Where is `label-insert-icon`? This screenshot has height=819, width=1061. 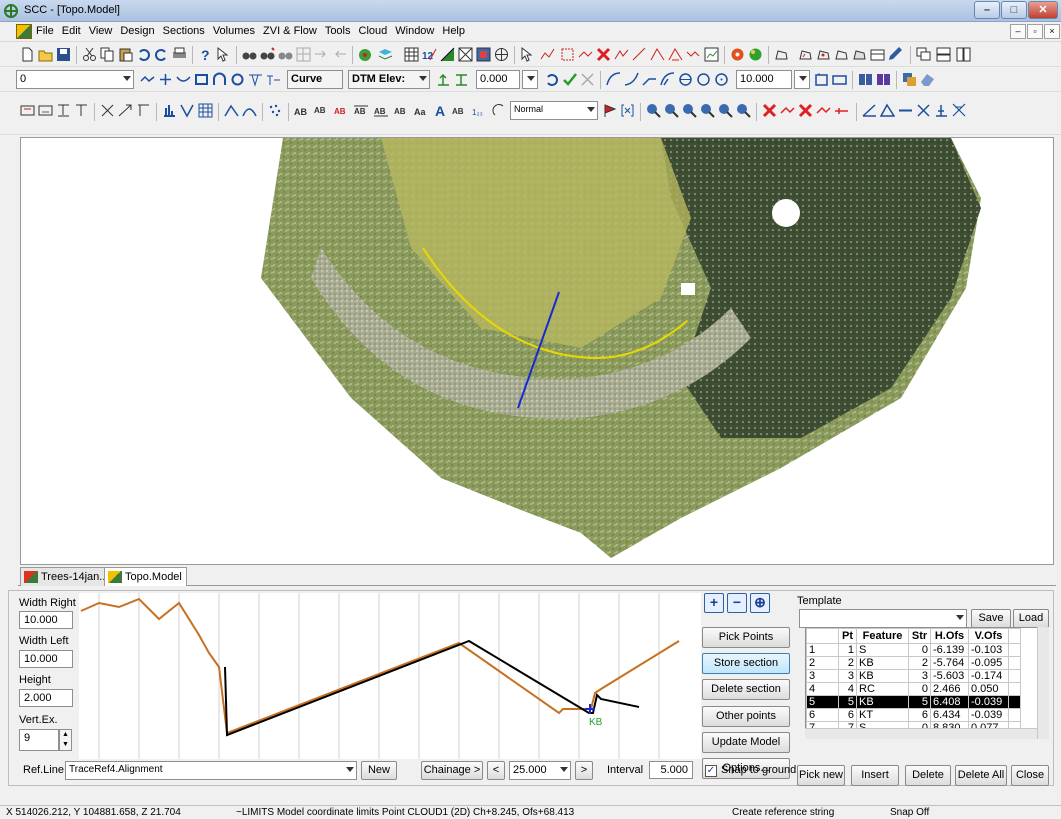 label-insert-icon is located at coordinates (27, 110).